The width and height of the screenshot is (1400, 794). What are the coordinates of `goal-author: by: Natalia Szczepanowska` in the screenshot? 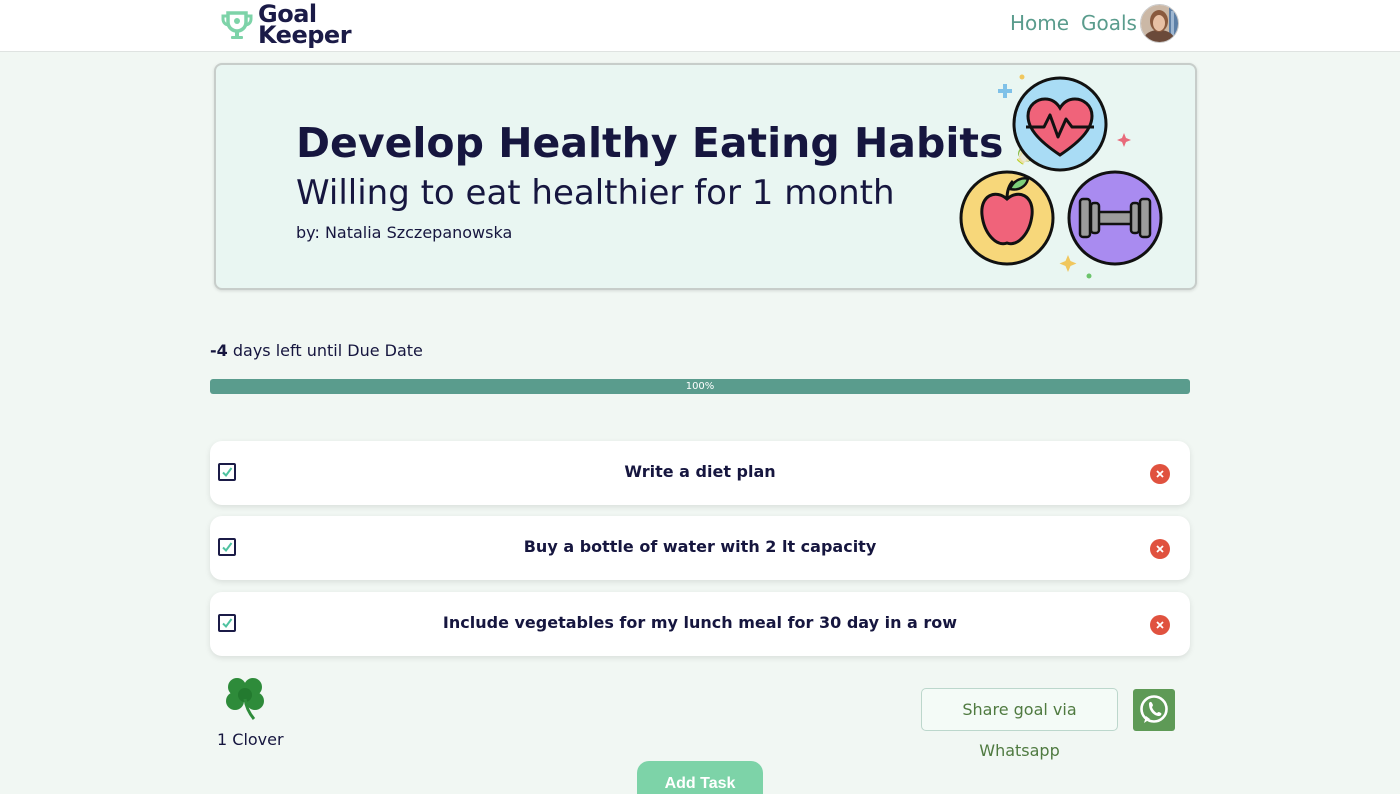 It's located at (404, 232).